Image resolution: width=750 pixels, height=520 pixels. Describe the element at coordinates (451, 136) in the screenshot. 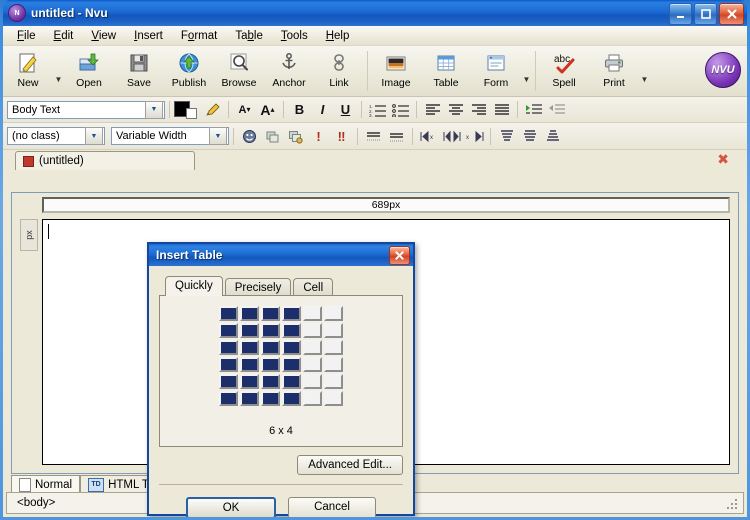

I see `char-both-icon` at that location.